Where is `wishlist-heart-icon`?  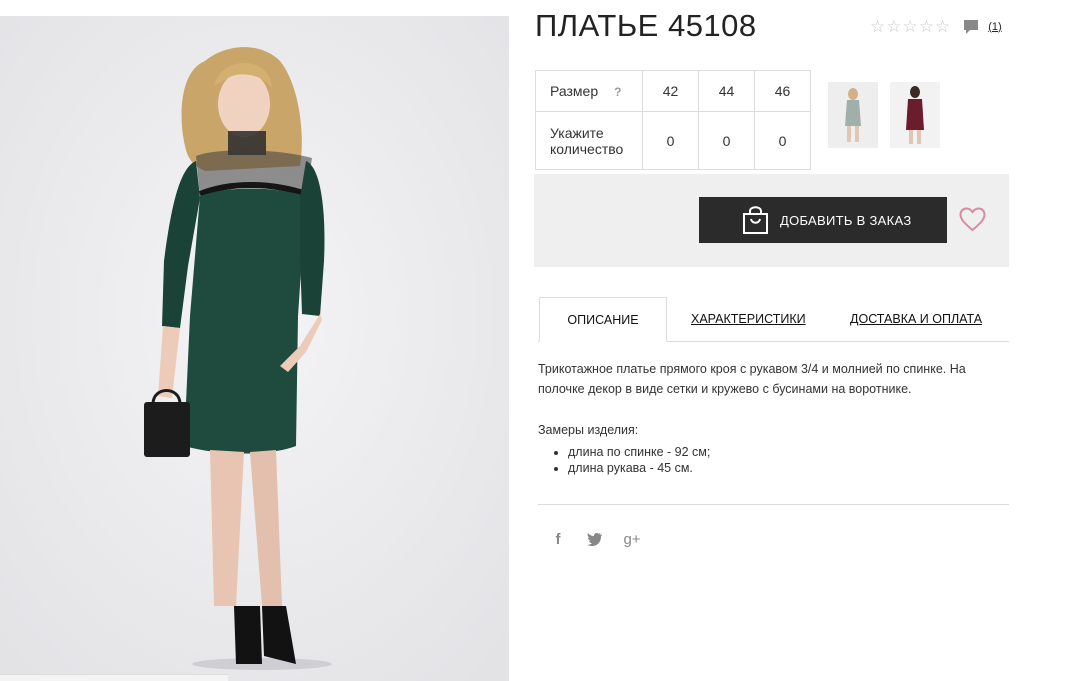 wishlist-heart-icon is located at coordinates (972, 219).